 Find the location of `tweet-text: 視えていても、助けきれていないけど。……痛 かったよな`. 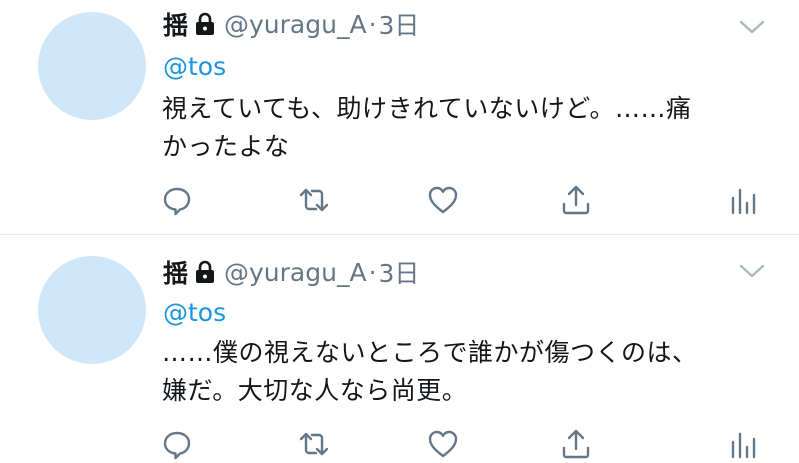

tweet-text: 視えていても、助けきれていないけど。……痛 かったよな is located at coordinates (462, 128).